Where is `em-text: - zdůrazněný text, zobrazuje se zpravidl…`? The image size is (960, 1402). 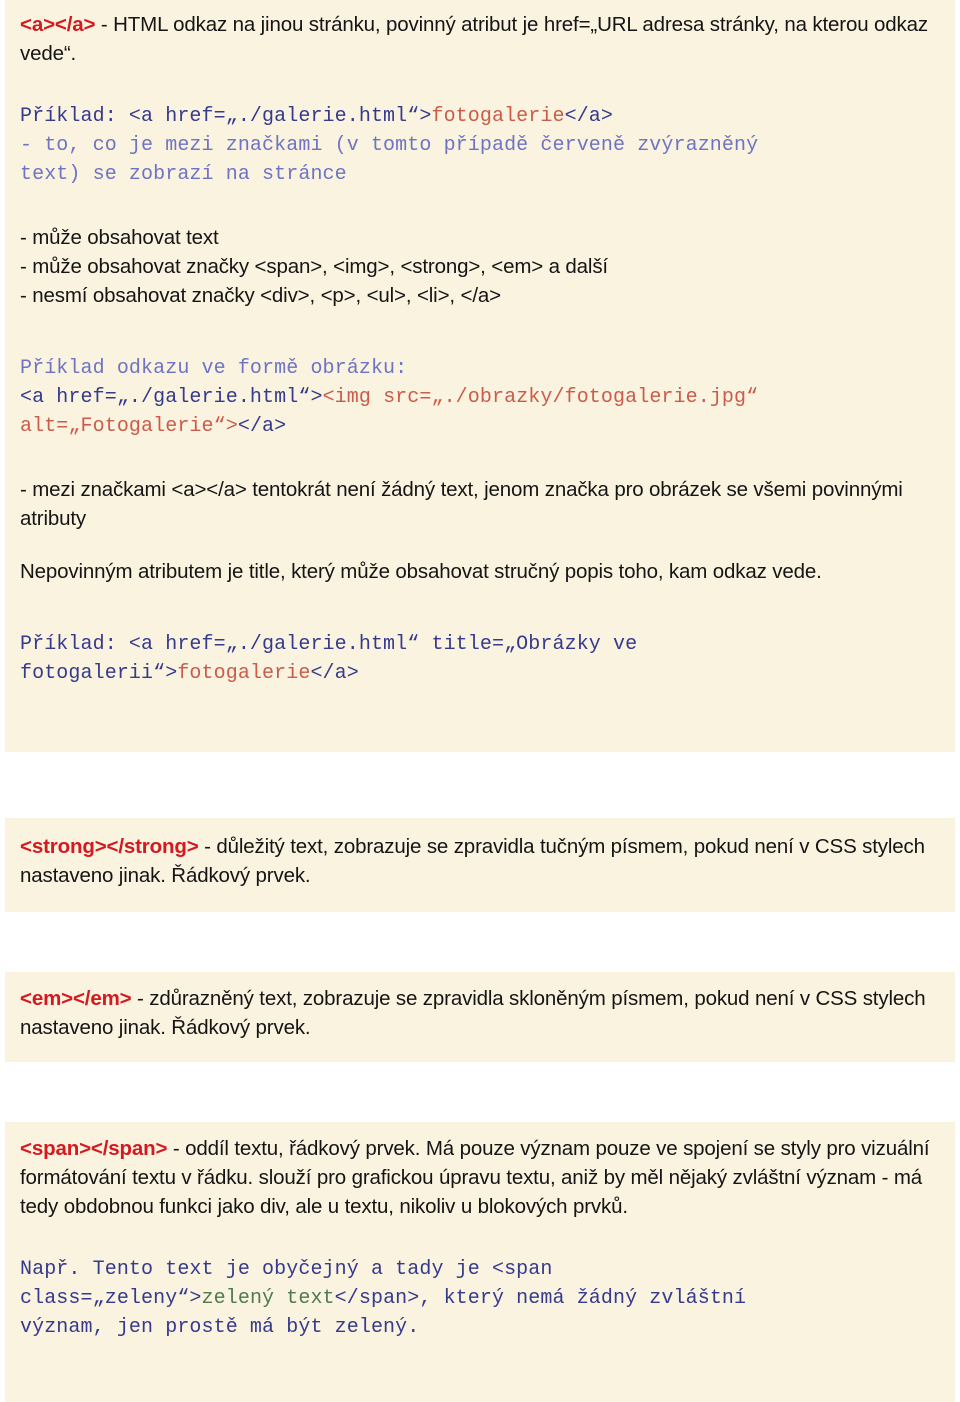 em-text: - zdůrazněný text, zobrazuje se zpravidl… is located at coordinates (473, 1013).